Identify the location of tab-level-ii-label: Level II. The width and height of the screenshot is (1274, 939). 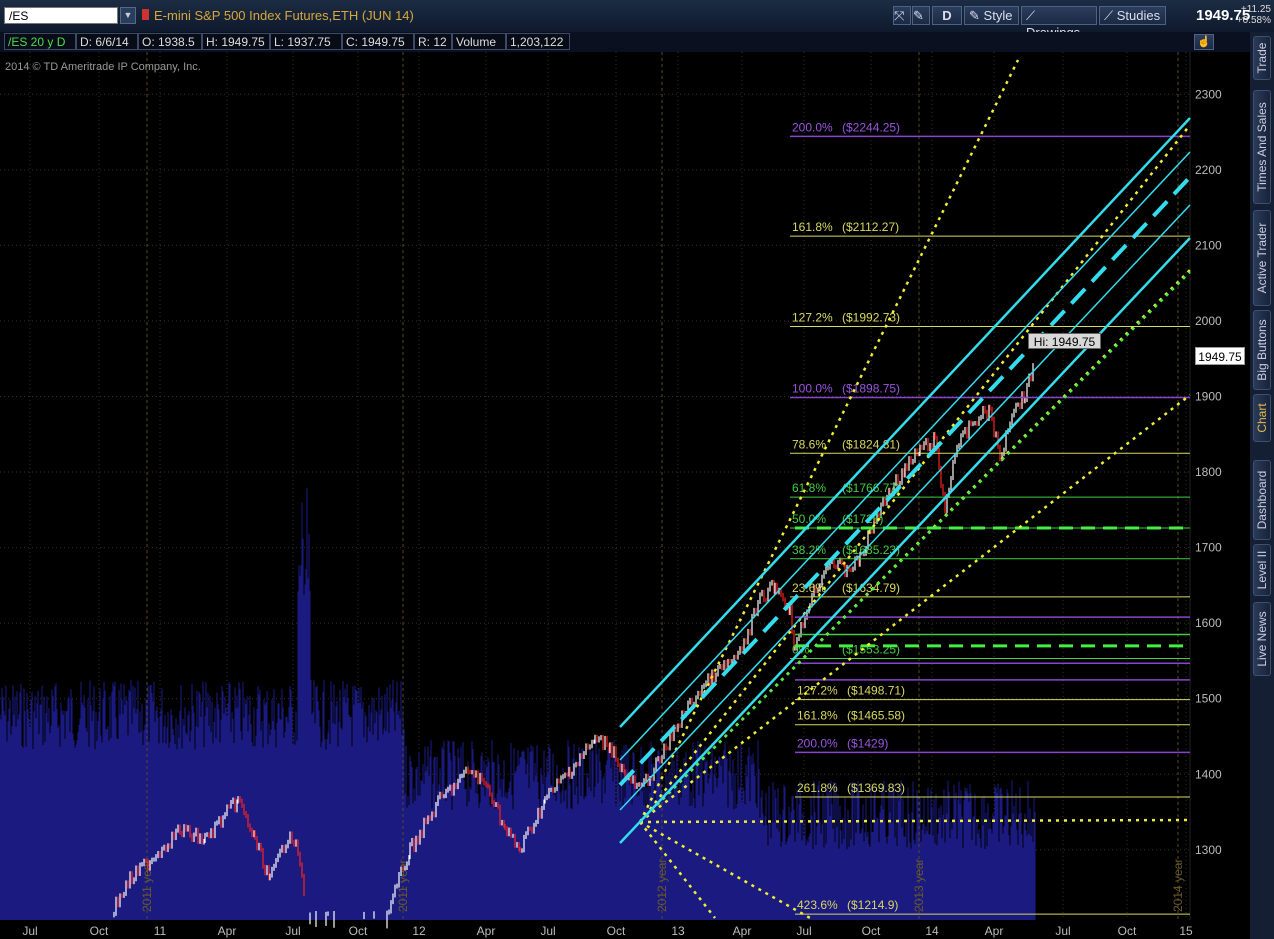
(1262, 570).